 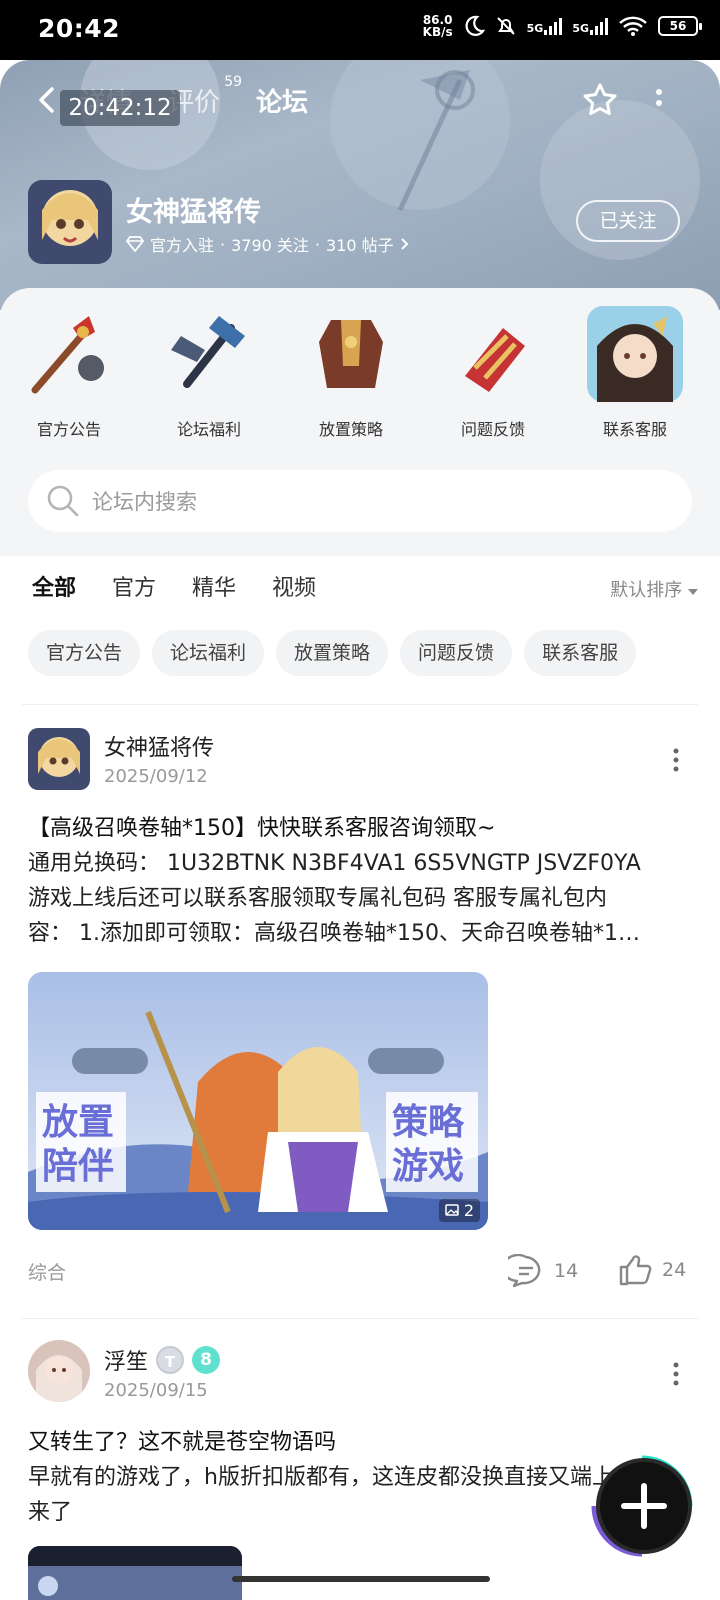 What do you see at coordinates (170, 1360) in the screenshot?
I see `badge-t-icon: T` at bounding box center [170, 1360].